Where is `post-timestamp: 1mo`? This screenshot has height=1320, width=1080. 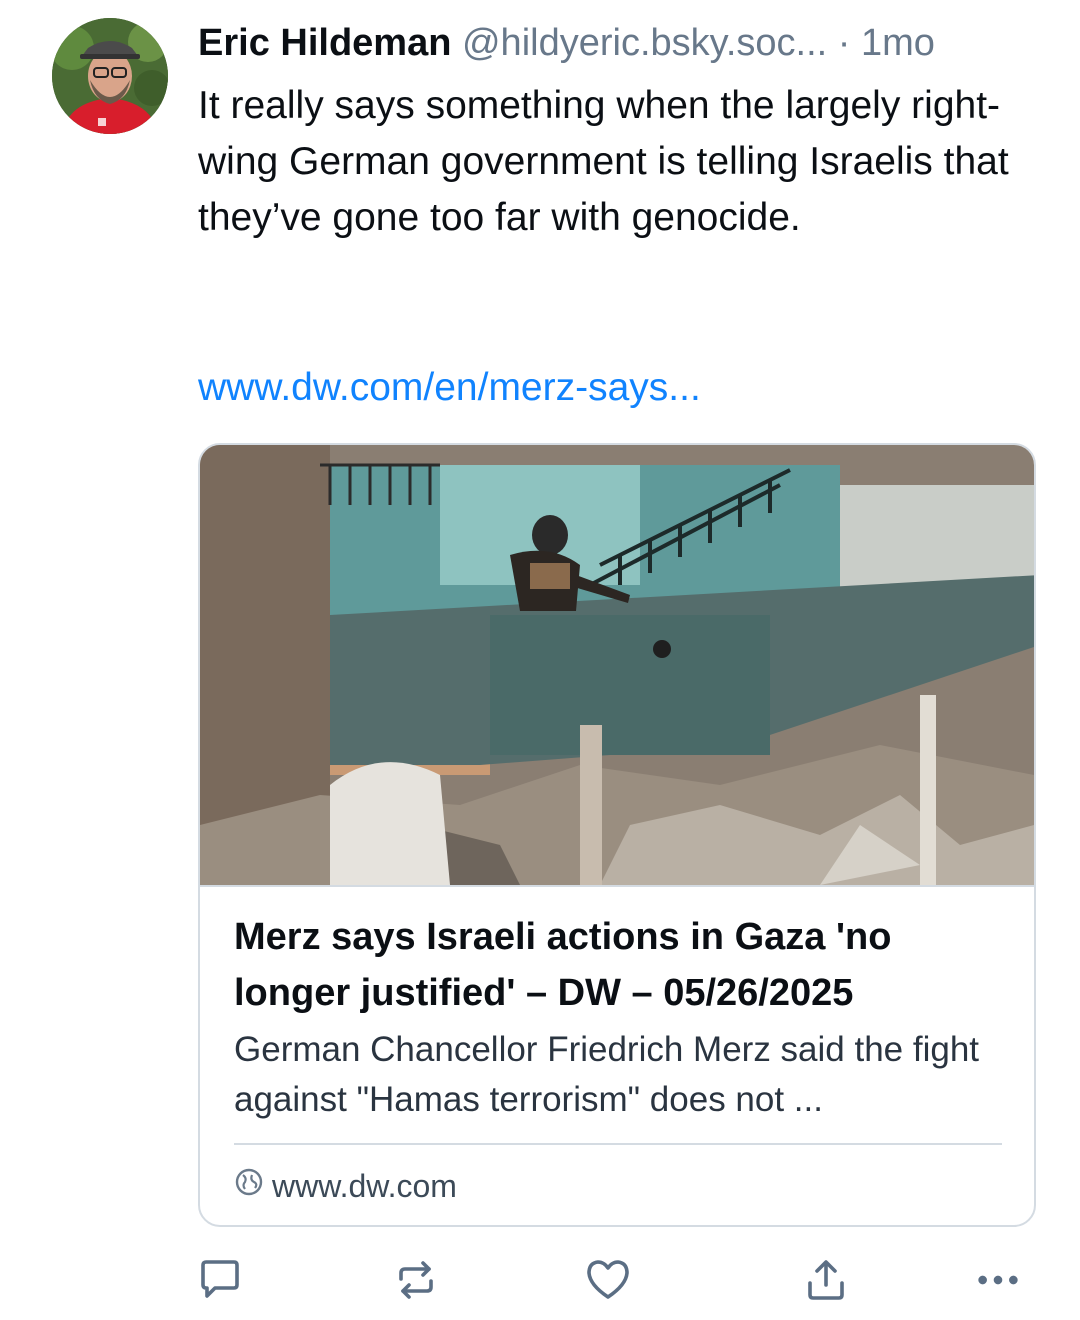
post-timestamp: 1mo is located at coordinates (898, 43).